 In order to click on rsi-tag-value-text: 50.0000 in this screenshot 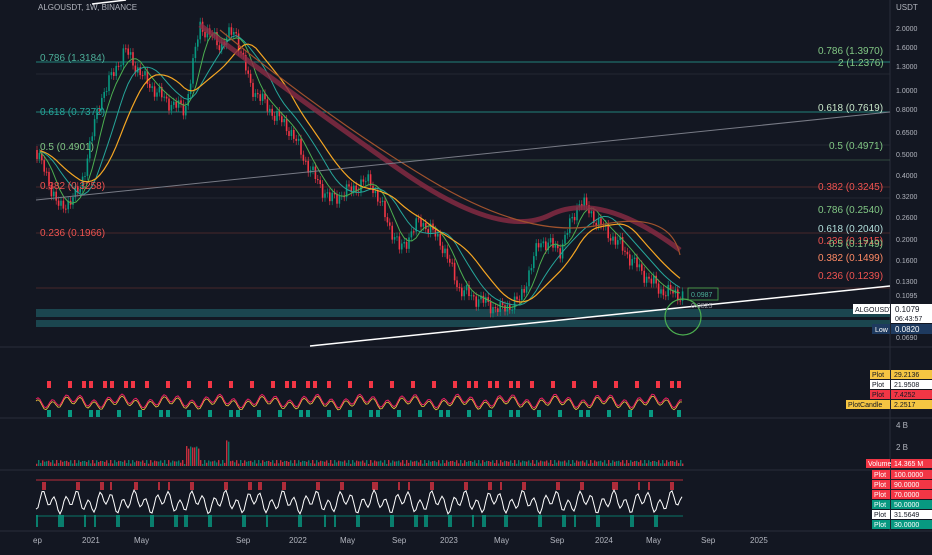, I will do `click(906, 505)`.